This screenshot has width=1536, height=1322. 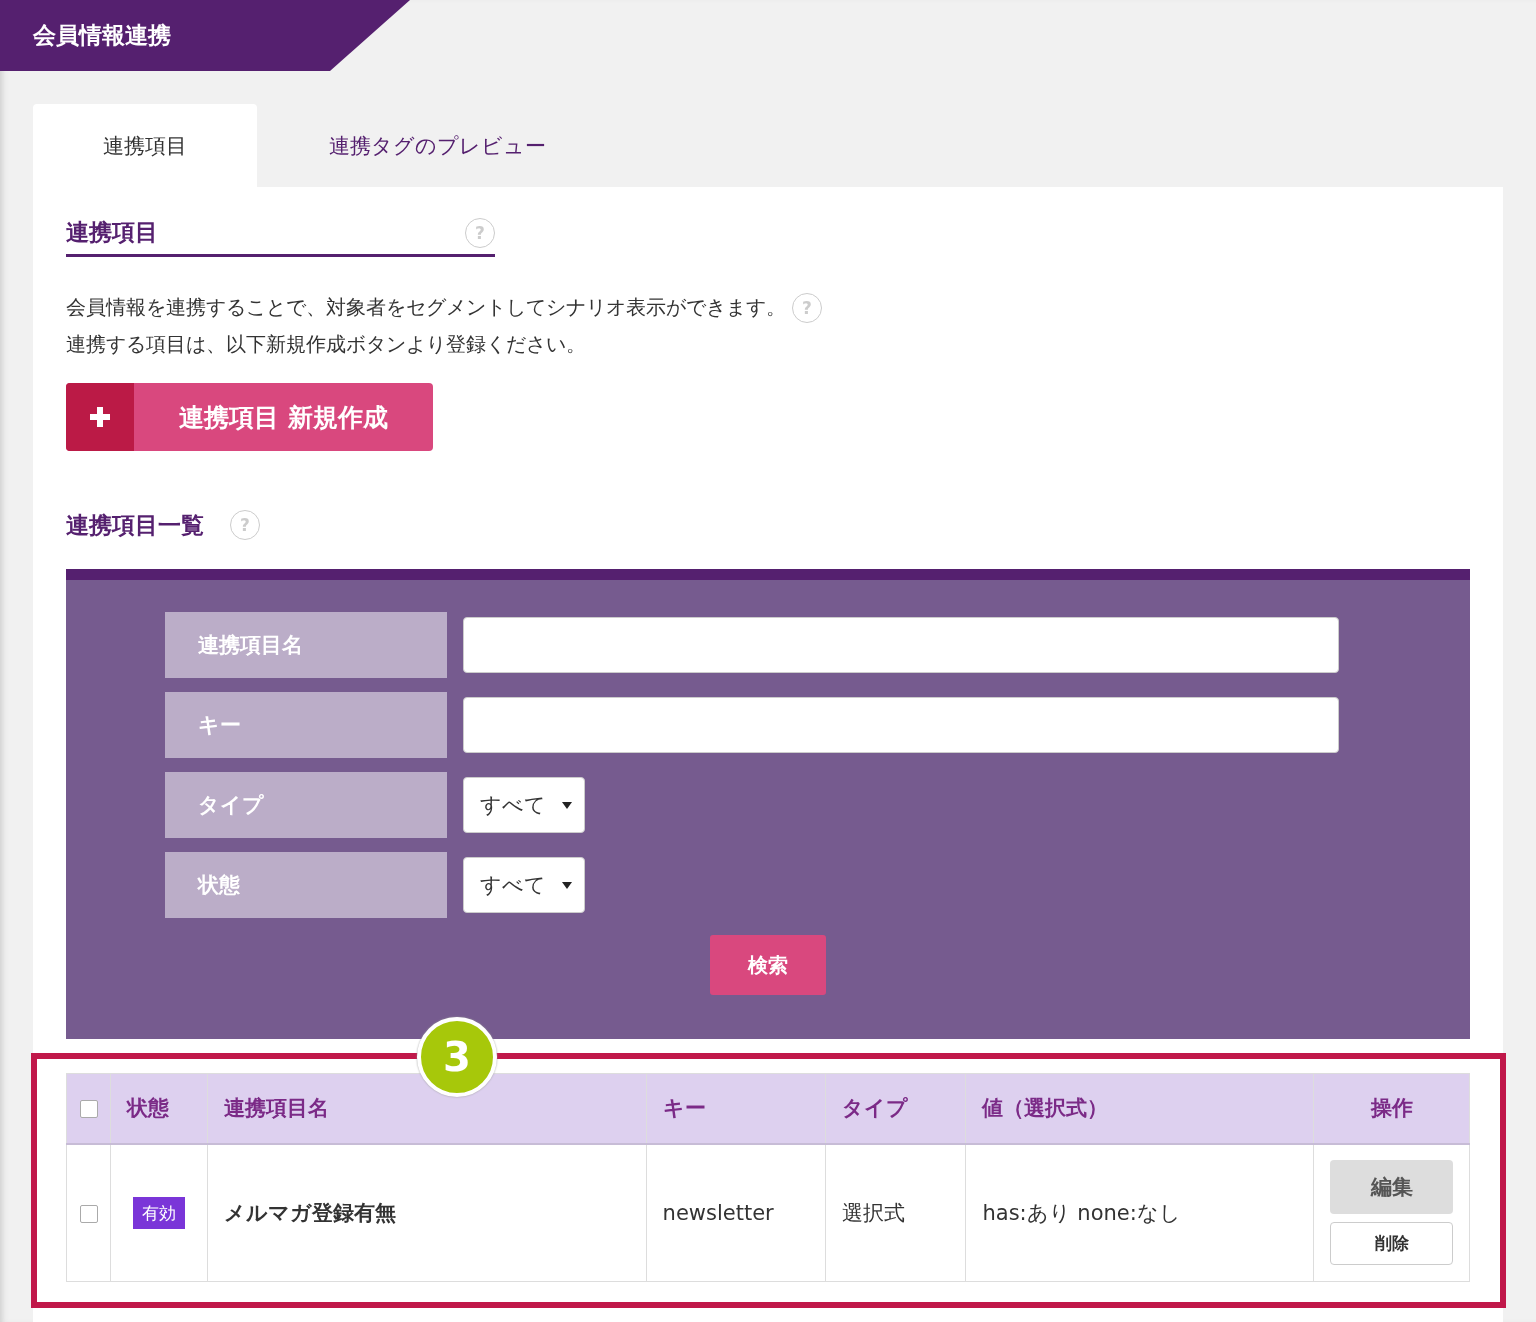 What do you see at coordinates (145, 145) in the screenshot?
I see `tab: 連携項目` at bounding box center [145, 145].